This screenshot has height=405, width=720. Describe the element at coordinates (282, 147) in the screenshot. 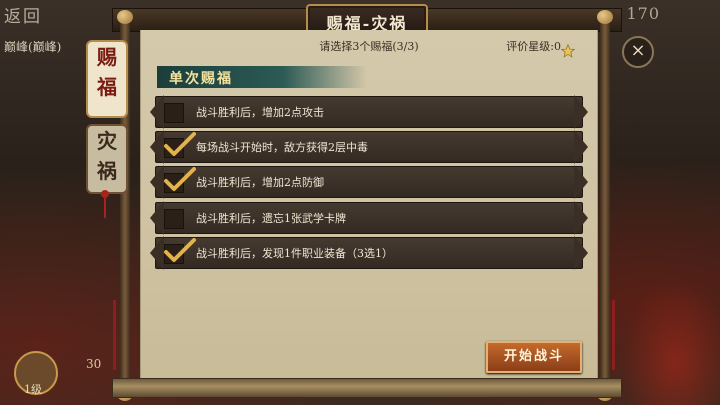

I see `option-text: 每场战斗开始时，敌方获得2层中毒` at that location.